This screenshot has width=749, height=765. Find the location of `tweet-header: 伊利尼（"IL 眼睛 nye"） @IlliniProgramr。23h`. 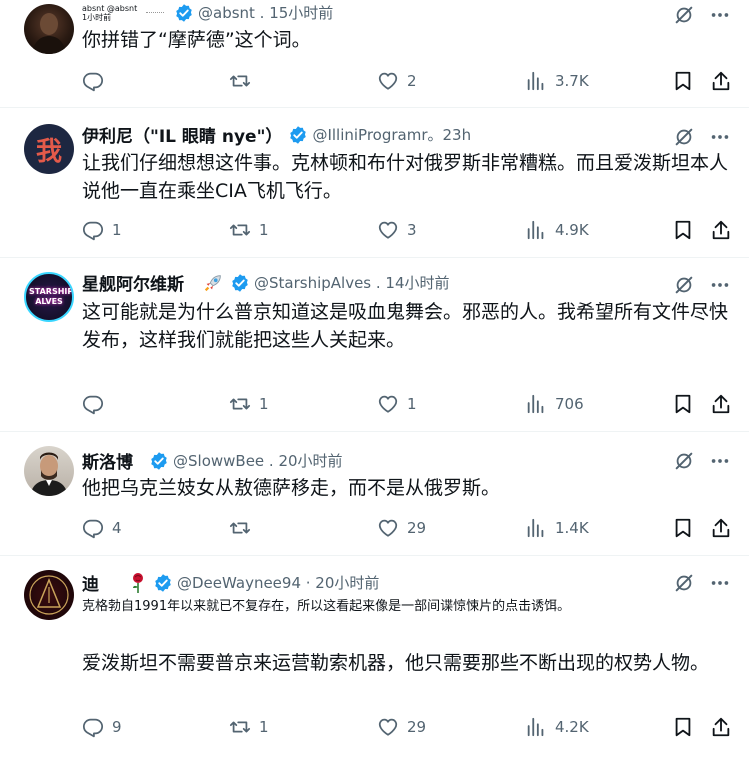

tweet-header: 伊利尼（"IL 眼睛 nye"） @IlliniProgramr。23h is located at coordinates (276, 134).